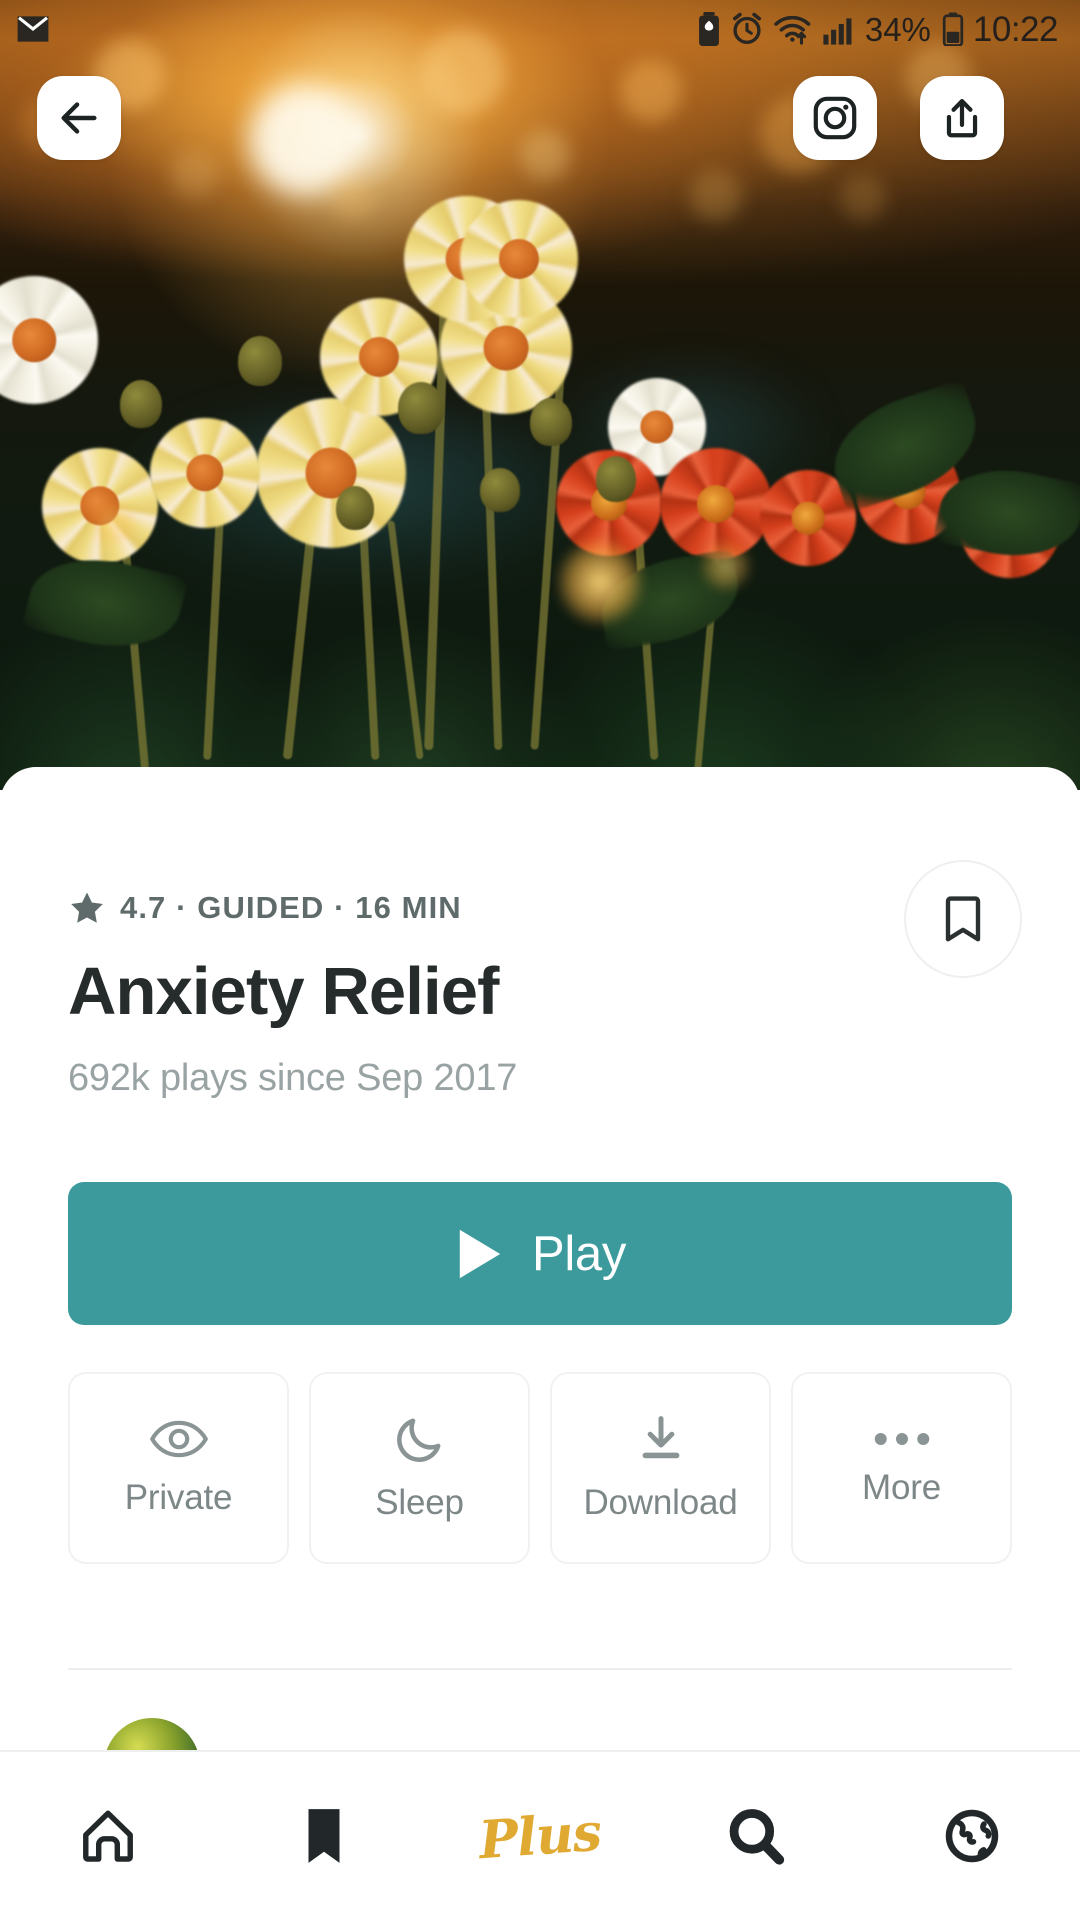  I want to click on status-bar: 34% 10:22, so click(540, 29).